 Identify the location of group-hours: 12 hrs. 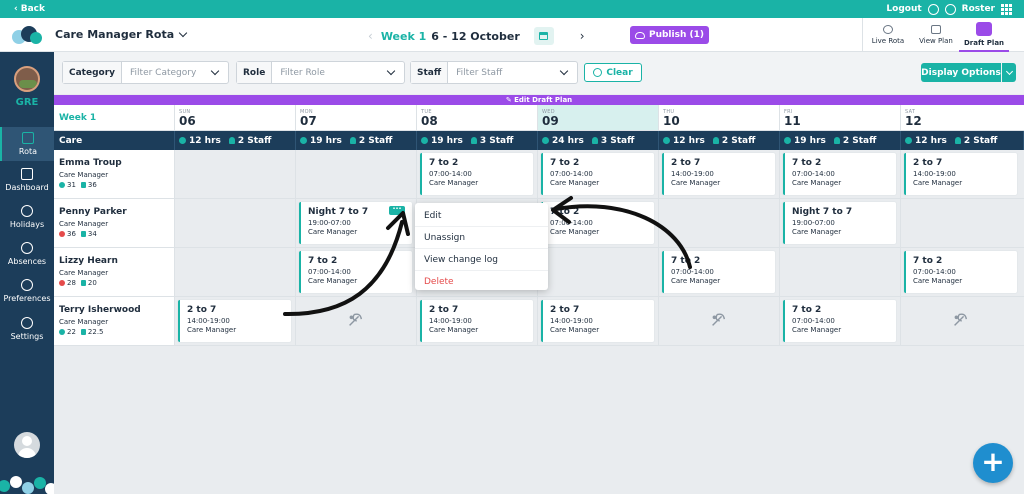
(931, 140).